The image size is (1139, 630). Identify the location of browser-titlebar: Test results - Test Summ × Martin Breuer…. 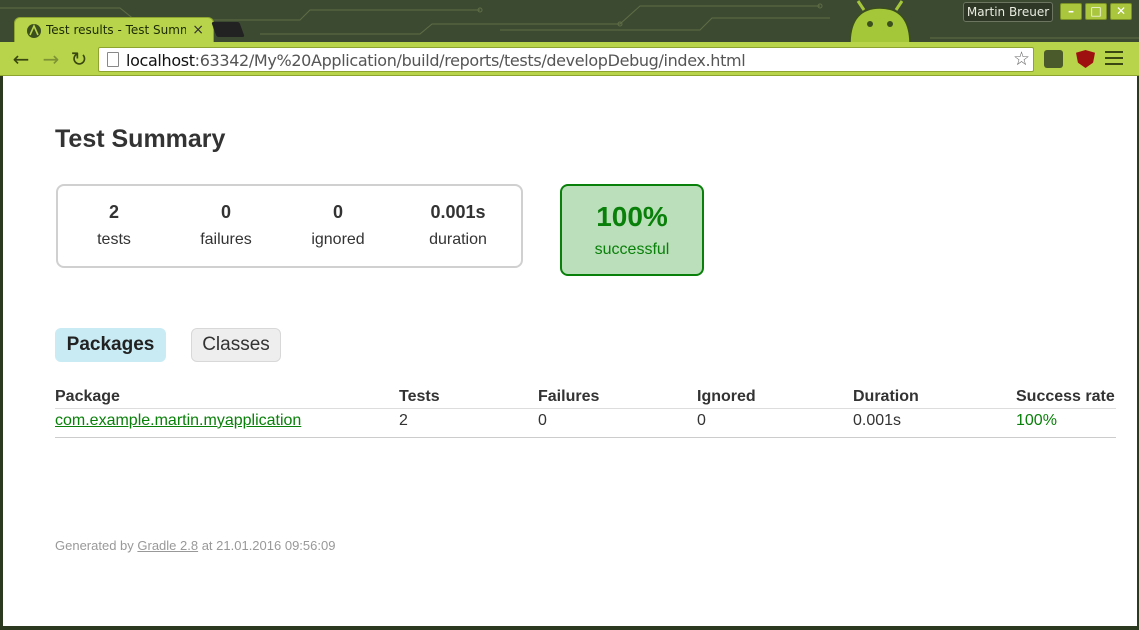
(569, 21).